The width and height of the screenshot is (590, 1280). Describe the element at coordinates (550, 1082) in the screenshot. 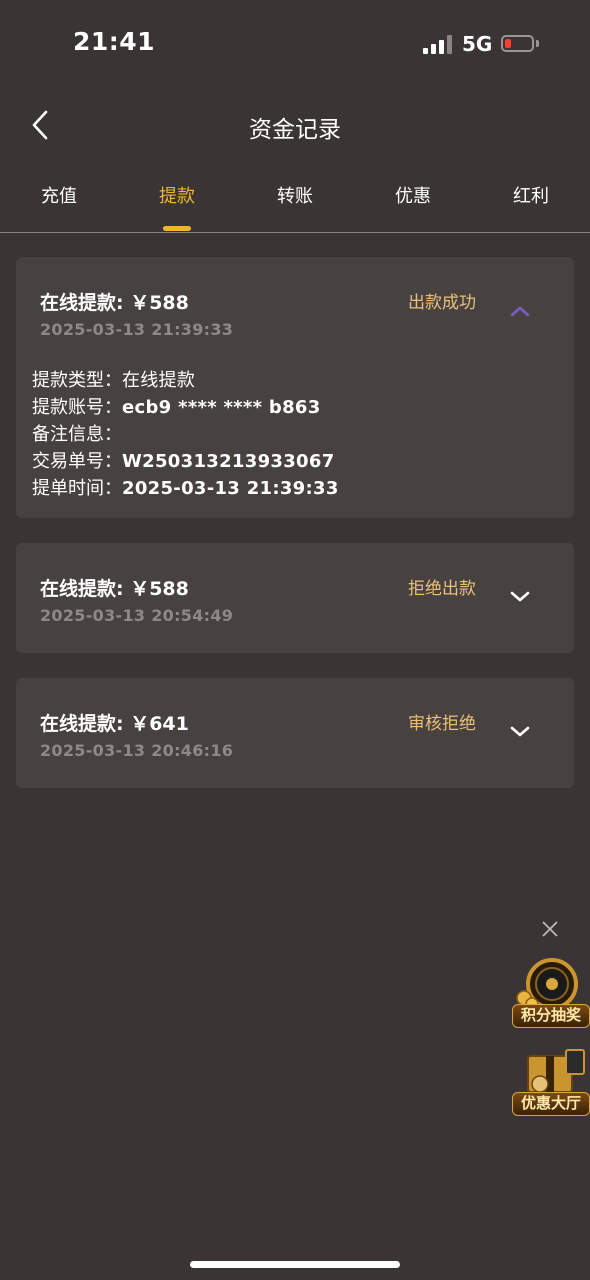

I see `promo-hall-widget: 优惠大厅` at that location.